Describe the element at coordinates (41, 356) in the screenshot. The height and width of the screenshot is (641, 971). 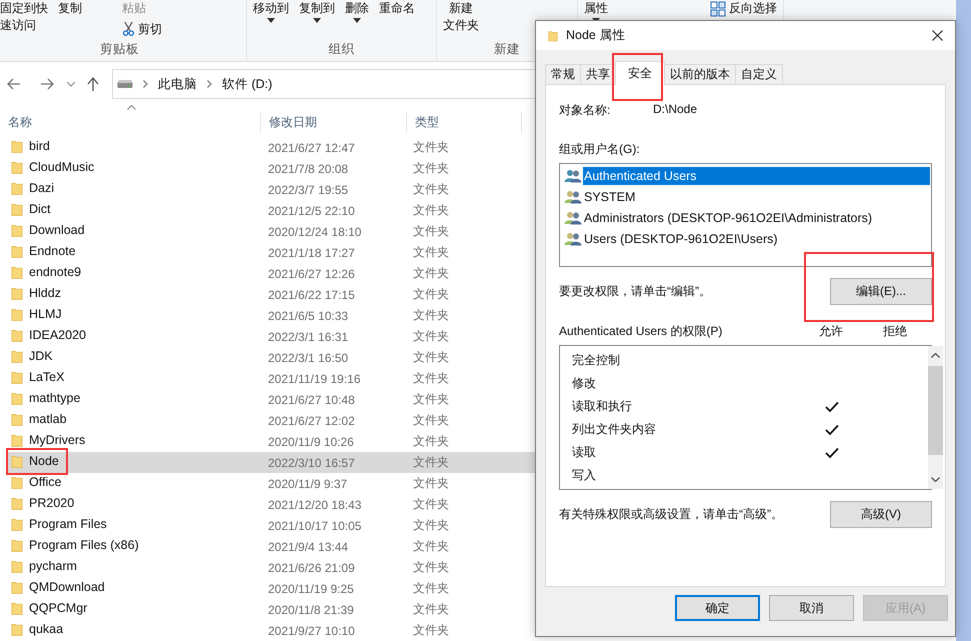
I see `file-name: JDK` at that location.